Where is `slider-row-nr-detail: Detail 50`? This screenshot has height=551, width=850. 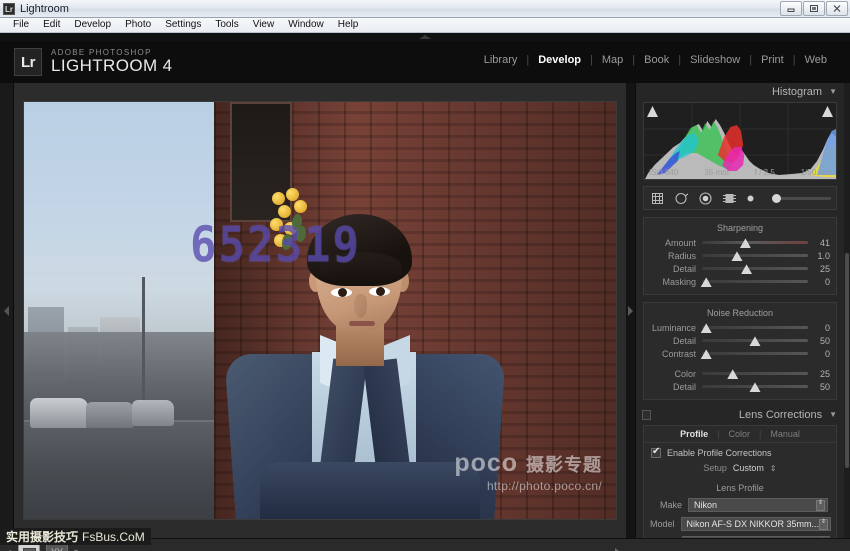
slider-row-nr-detail: Detail 50 is located at coordinates (740, 340).